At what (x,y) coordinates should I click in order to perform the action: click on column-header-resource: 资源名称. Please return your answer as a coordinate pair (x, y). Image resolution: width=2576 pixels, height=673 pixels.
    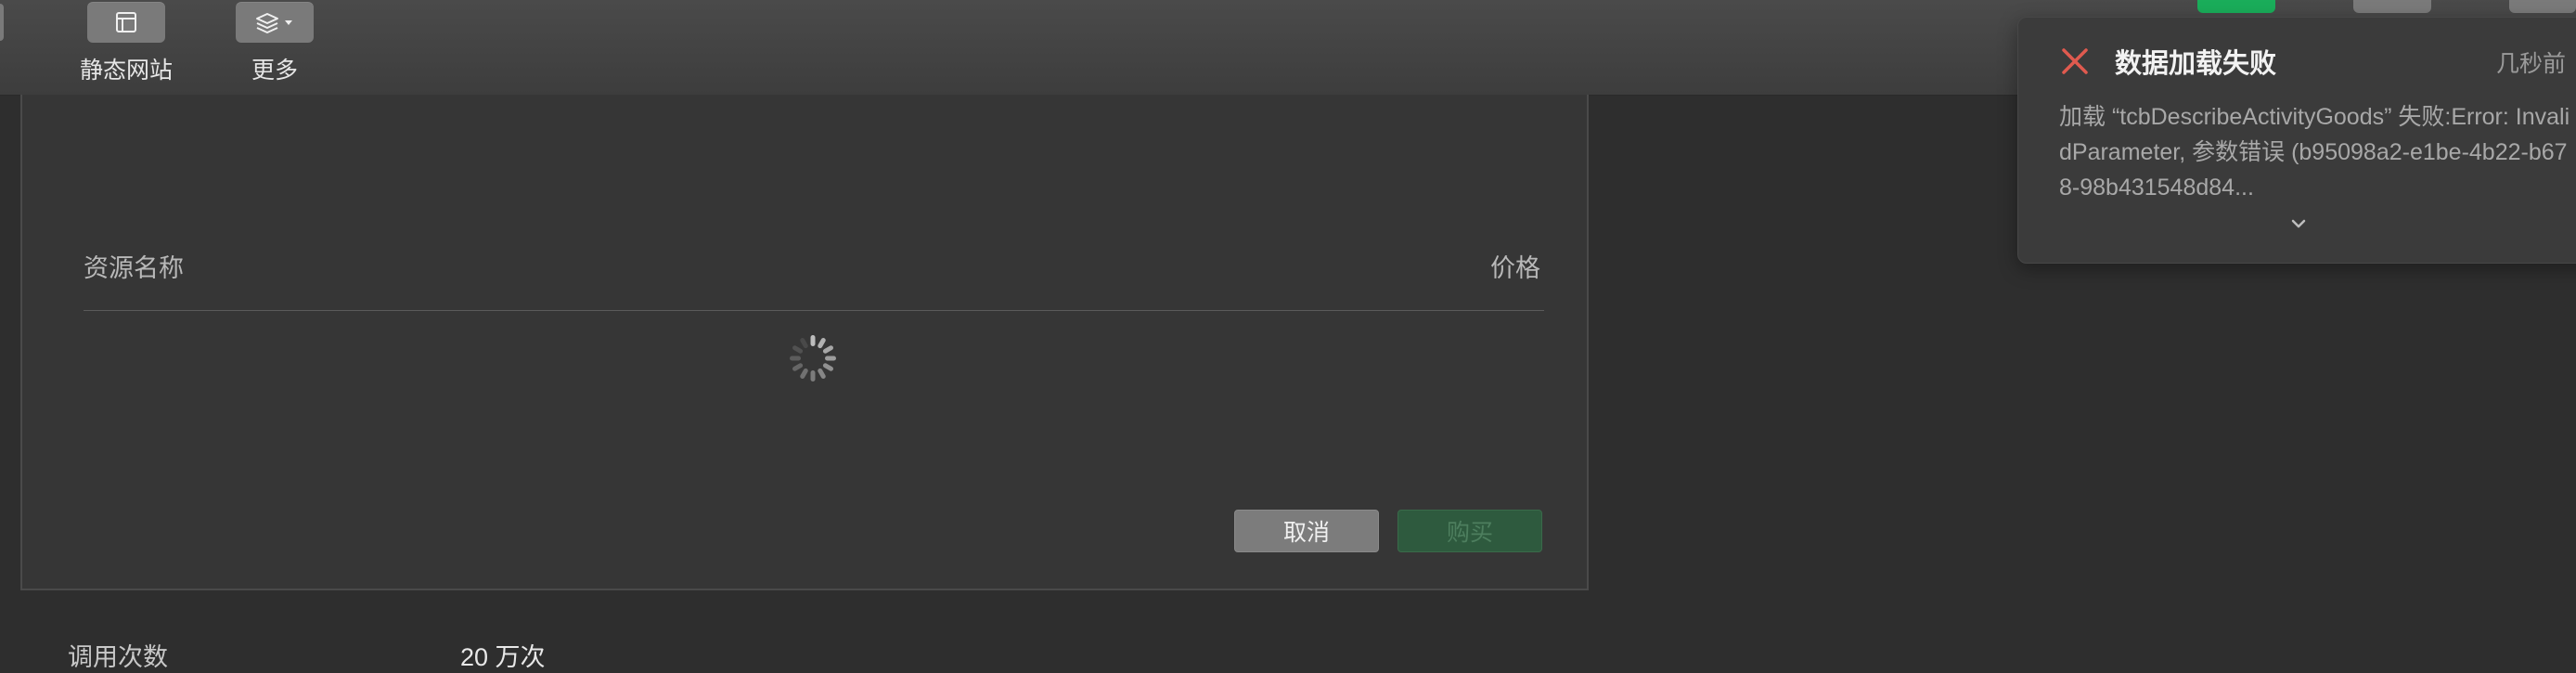
    Looking at the image, I should click on (134, 268).